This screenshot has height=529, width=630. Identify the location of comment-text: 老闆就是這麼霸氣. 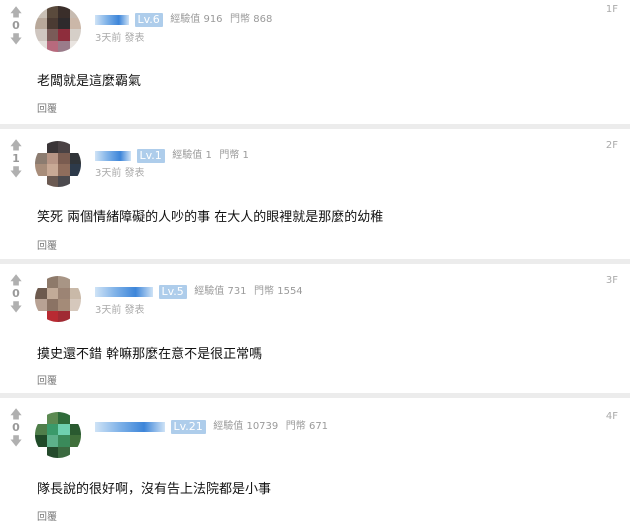
(89, 81).